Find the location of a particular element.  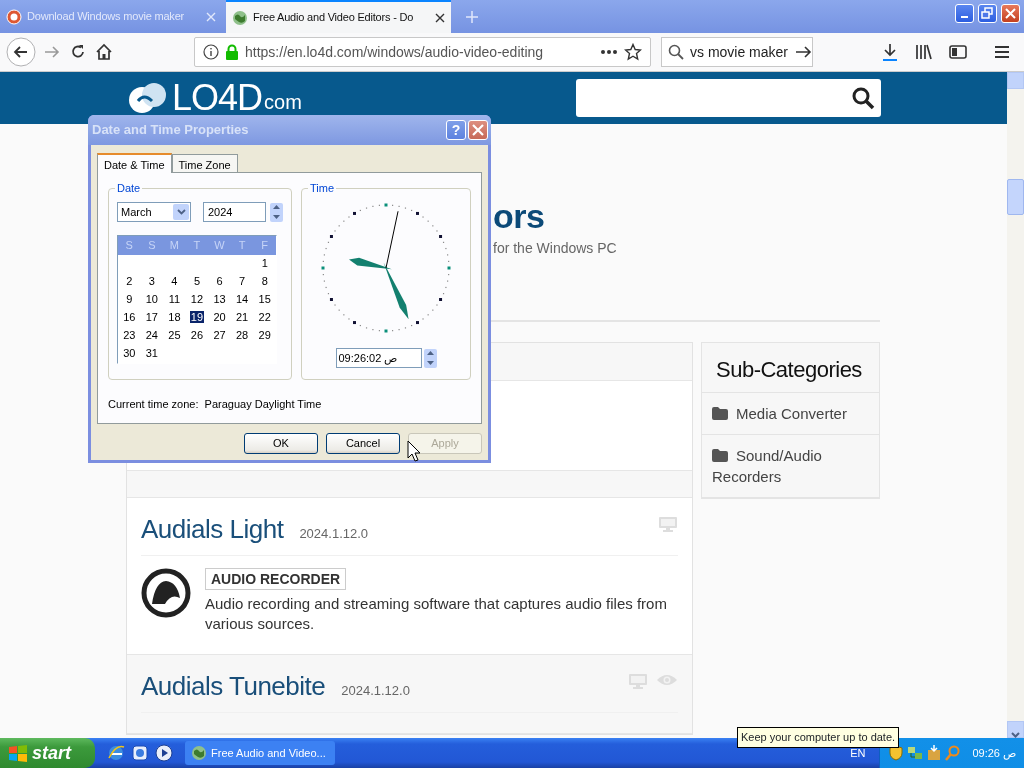

eye-icon is located at coordinates (667, 680).